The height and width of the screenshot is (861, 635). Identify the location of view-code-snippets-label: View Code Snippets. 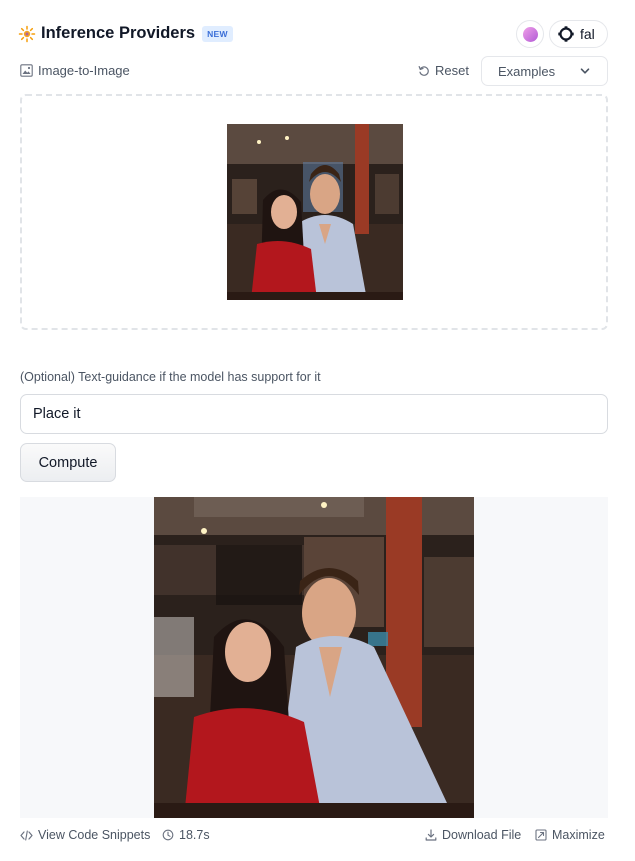
(94, 835).